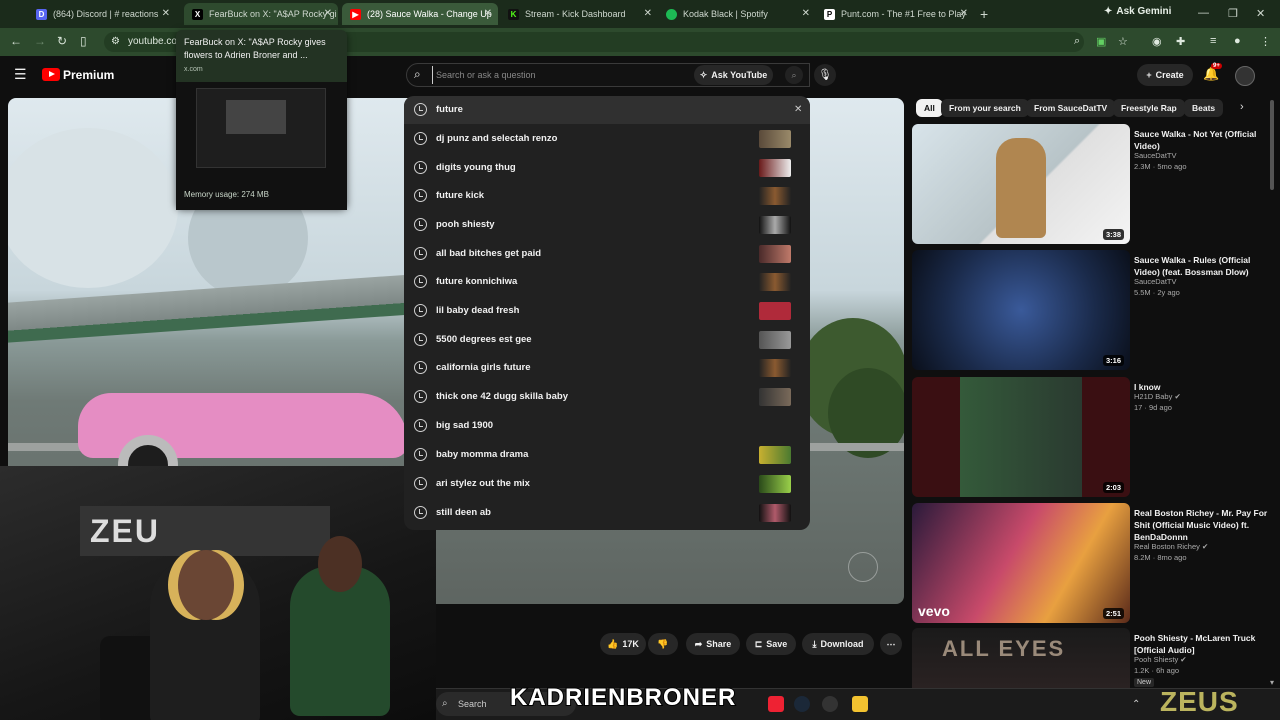  What do you see at coordinates (984, 14) in the screenshot?
I see `new-tab-button: +` at bounding box center [984, 14].